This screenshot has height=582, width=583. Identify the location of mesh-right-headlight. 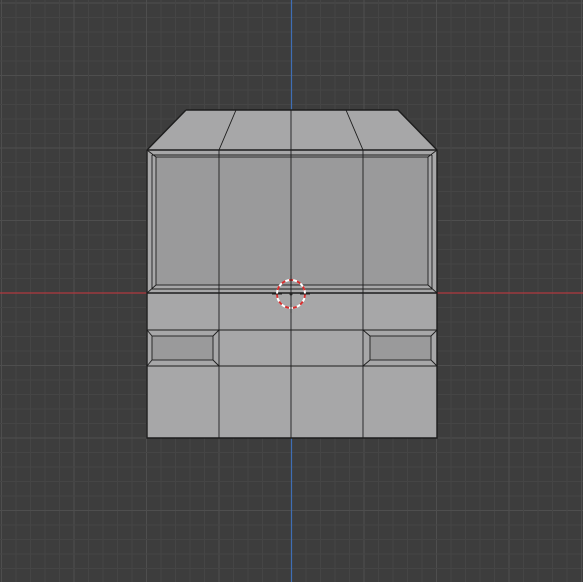
(400, 348).